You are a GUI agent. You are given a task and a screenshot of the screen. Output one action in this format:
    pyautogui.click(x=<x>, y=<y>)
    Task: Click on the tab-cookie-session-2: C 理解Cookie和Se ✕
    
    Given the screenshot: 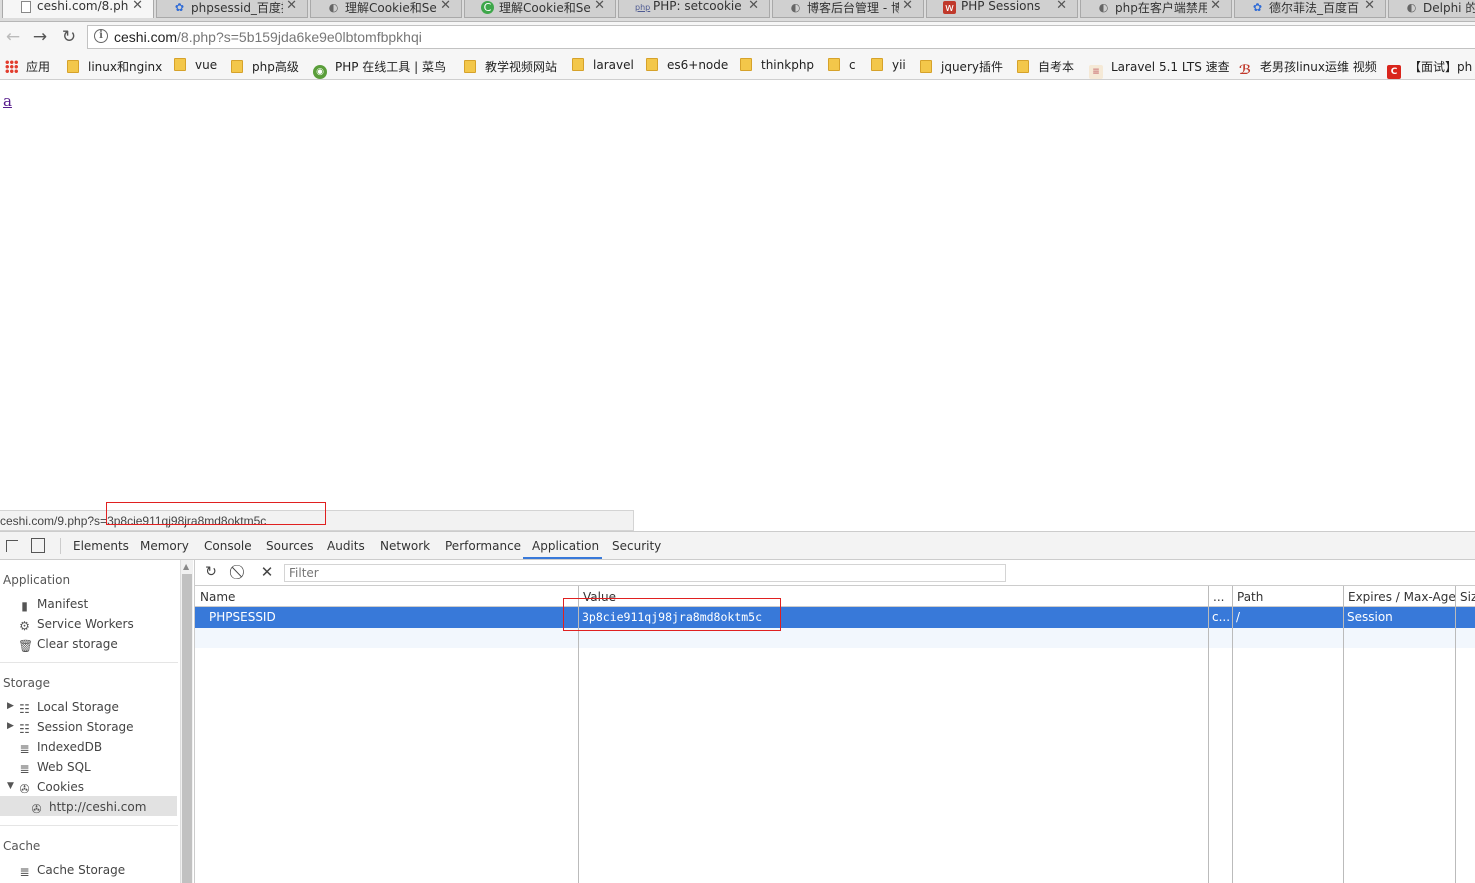 What is the action you would take?
    pyautogui.click(x=540, y=9)
    